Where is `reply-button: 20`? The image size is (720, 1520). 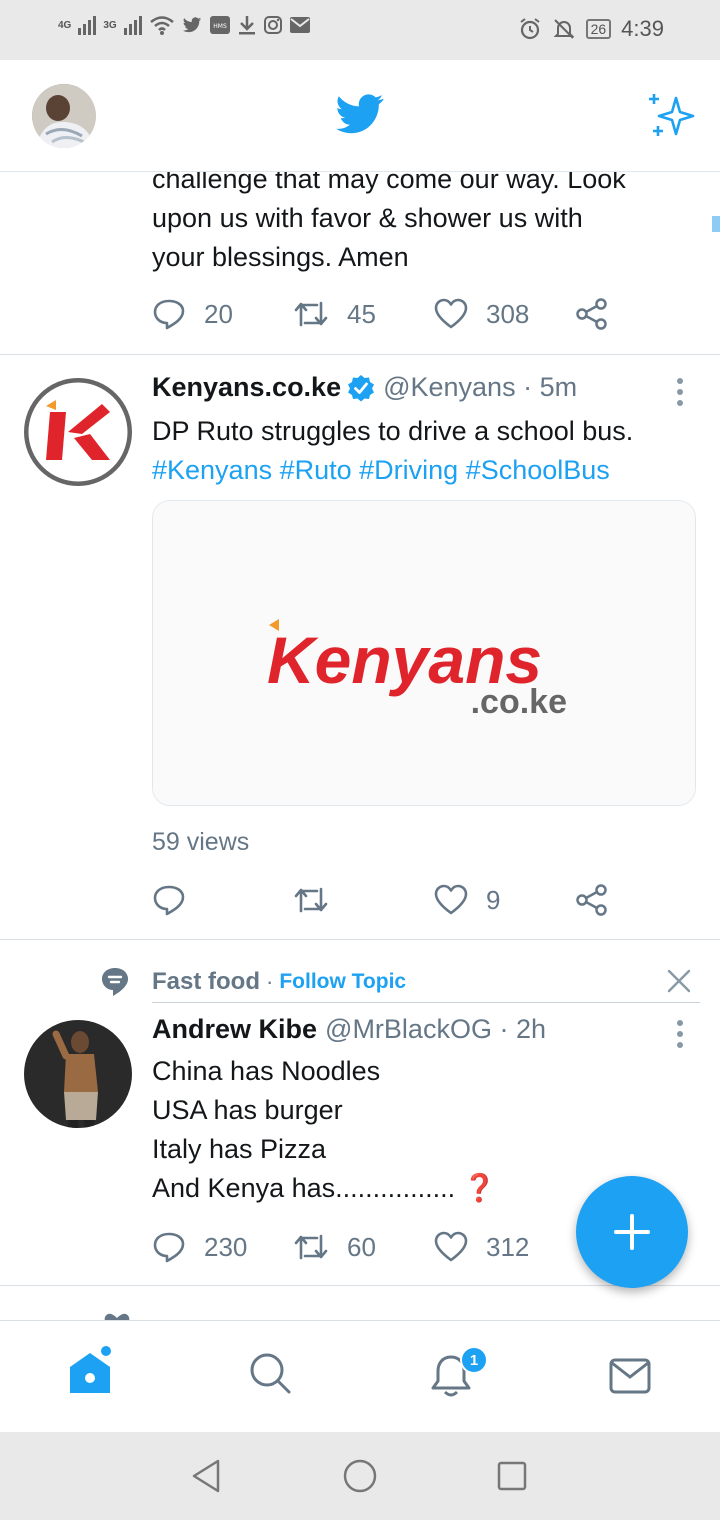 reply-button: 20 is located at coordinates (222, 314).